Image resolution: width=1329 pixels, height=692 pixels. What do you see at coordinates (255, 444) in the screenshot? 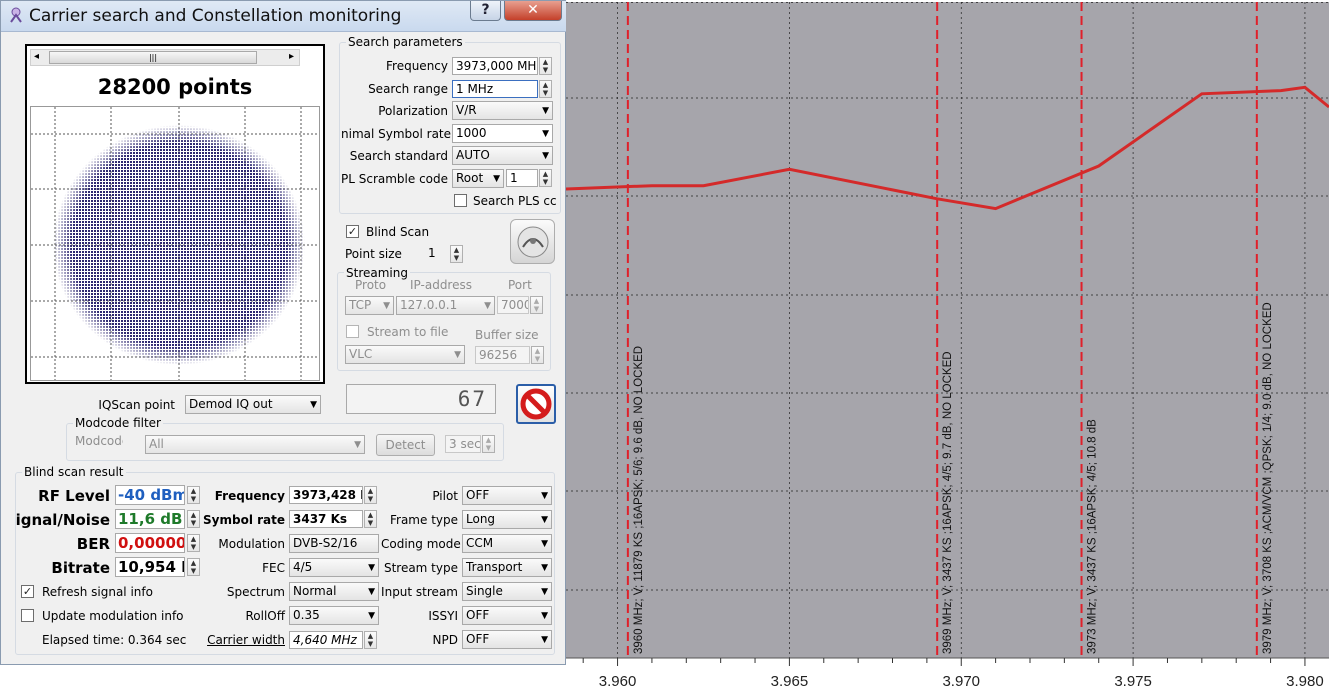
I see `modcode-select: All ▼` at bounding box center [255, 444].